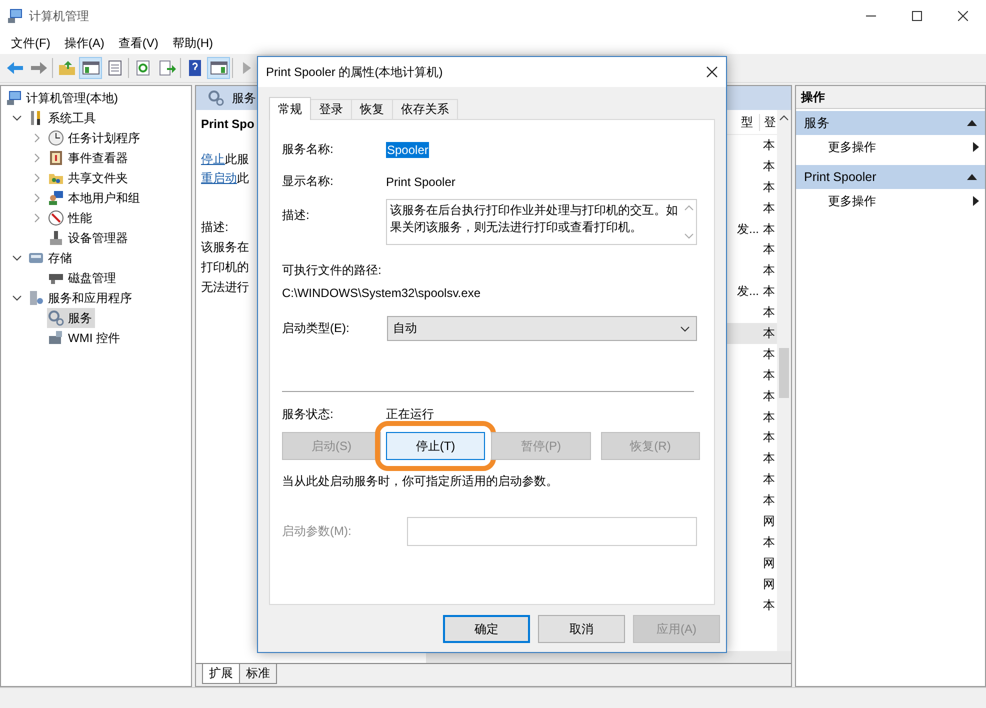  Describe the element at coordinates (425, 109) in the screenshot. I see `tab: 依存关系` at that location.